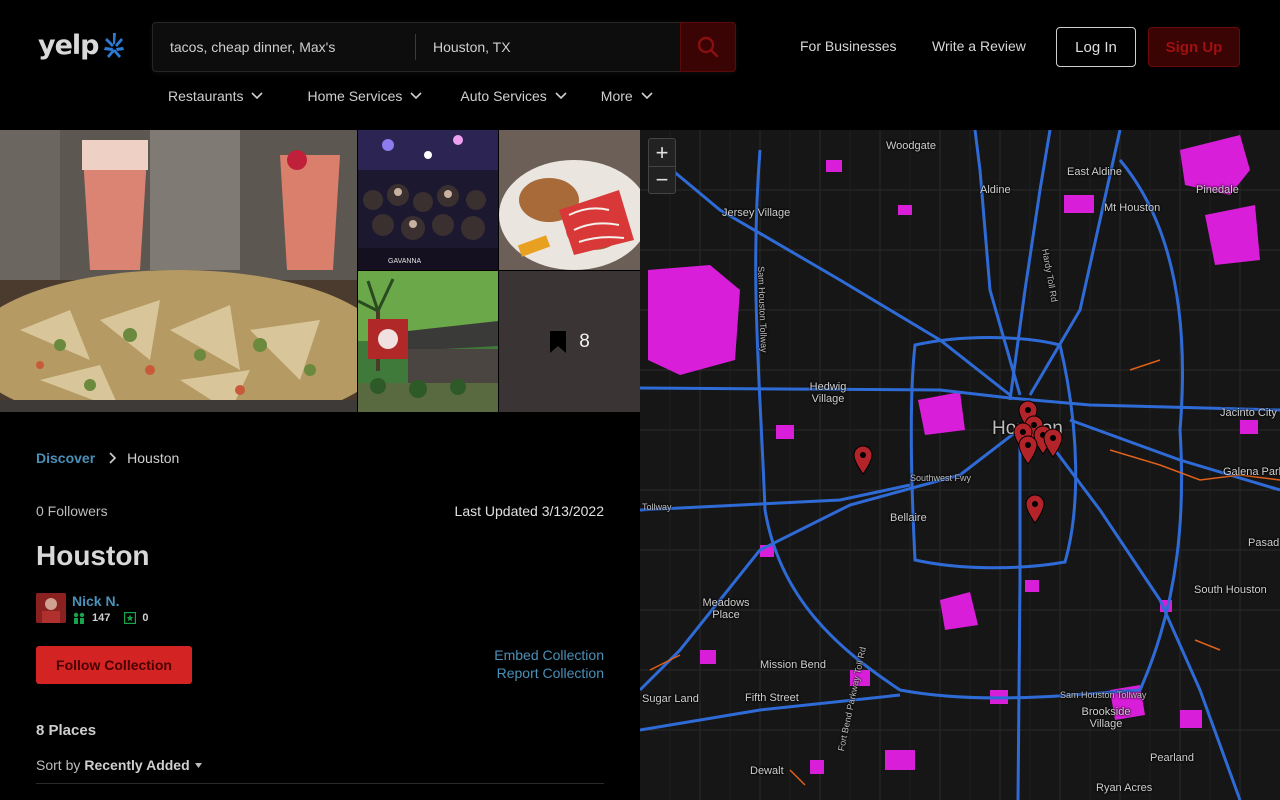 This screenshot has width=1280, height=800. Describe the element at coordinates (1172, 758) in the screenshot. I see `map-label-pearland: Pearland` at that location.